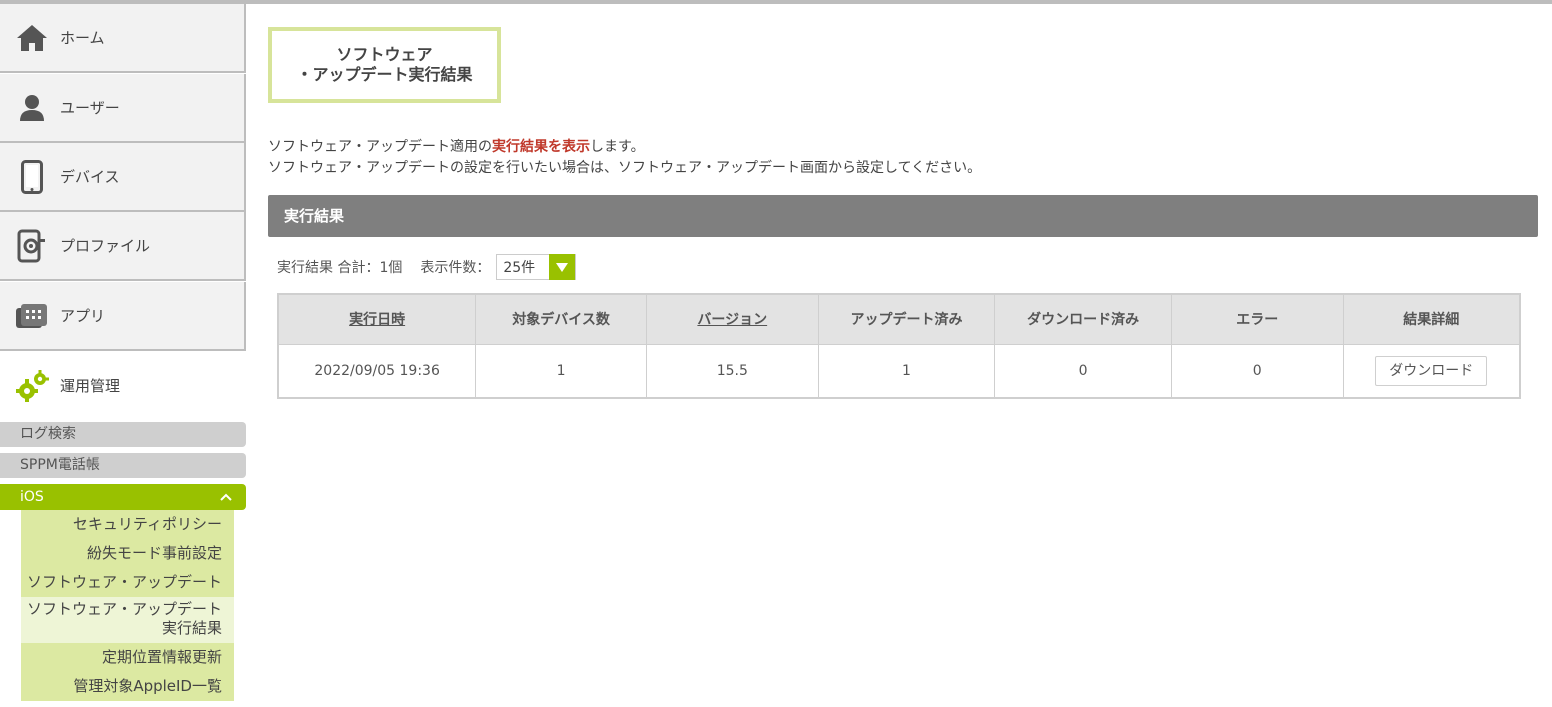 This screenshot has height=707, width=1552. What do you see at coordinates (906, 371) in the screenshot?
I see `cell-updated: 1` at bounding box center [906, 371].